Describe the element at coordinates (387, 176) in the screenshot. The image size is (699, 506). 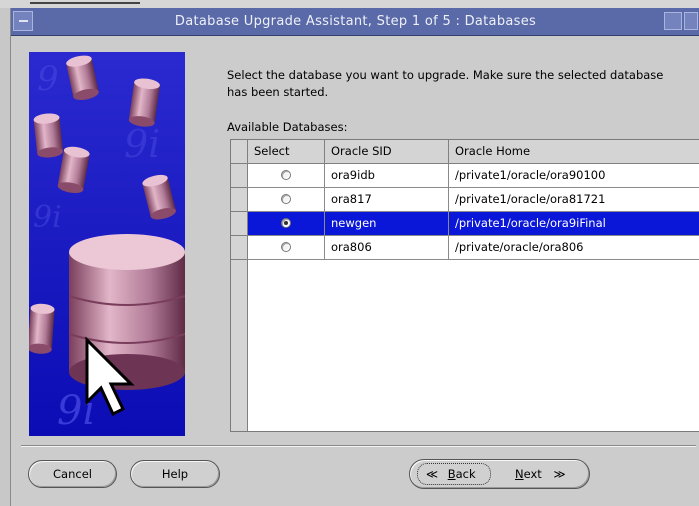
I see `sid-cell: ora9idb` at that location.